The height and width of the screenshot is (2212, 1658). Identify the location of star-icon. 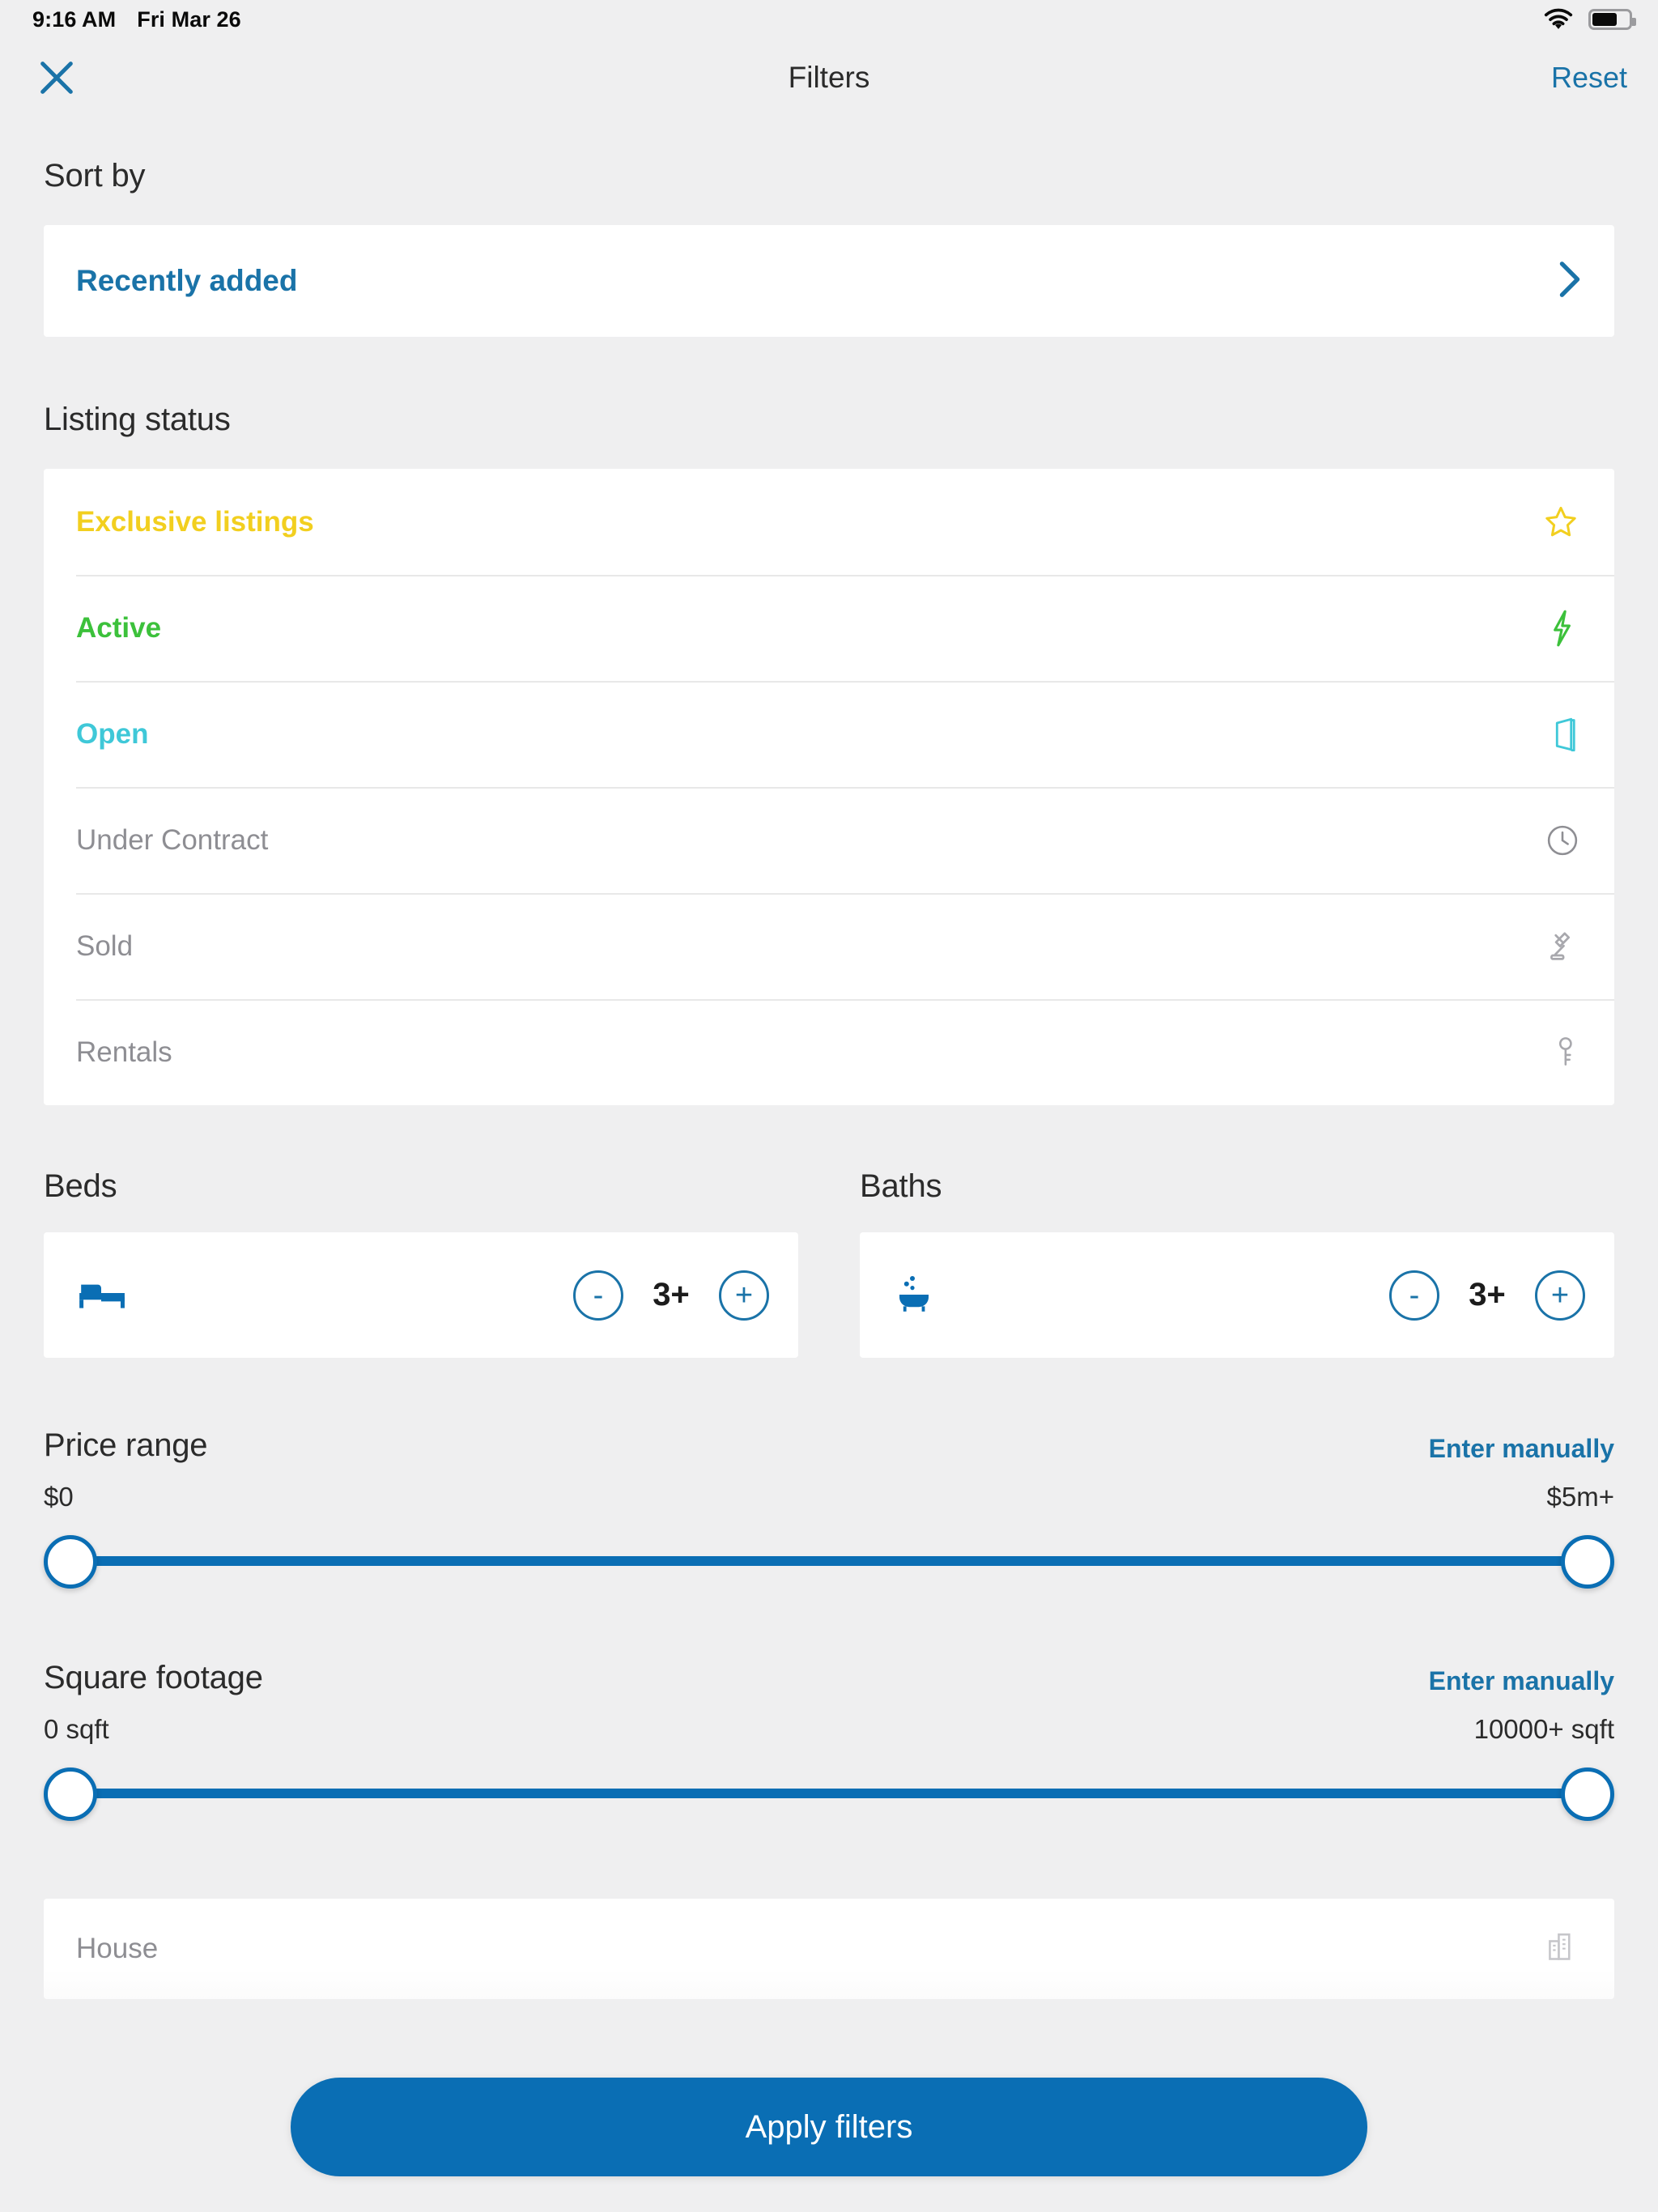
(1560, 522).